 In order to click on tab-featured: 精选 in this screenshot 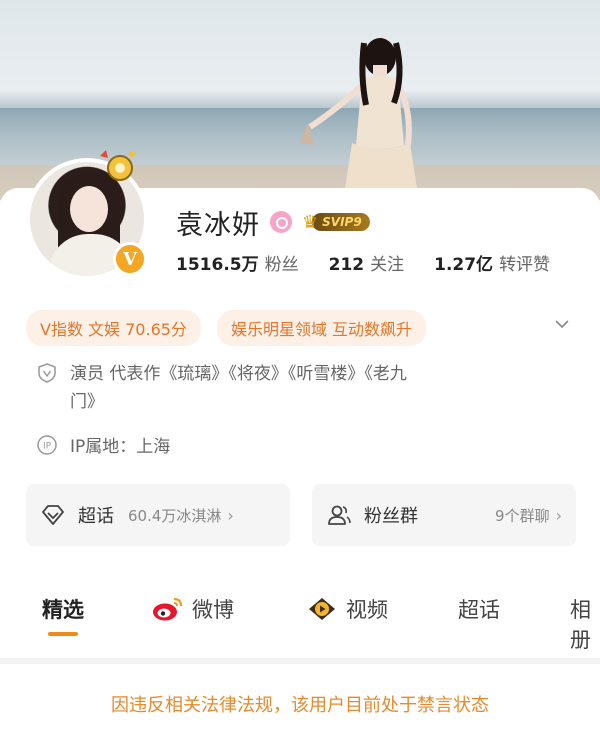, I will do `click(63, 609)`.